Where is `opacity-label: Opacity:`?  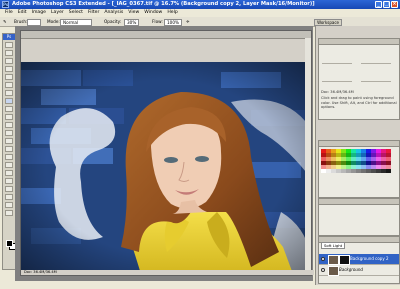
opacity-label: Opacity: is located at coordinates (113, 21).